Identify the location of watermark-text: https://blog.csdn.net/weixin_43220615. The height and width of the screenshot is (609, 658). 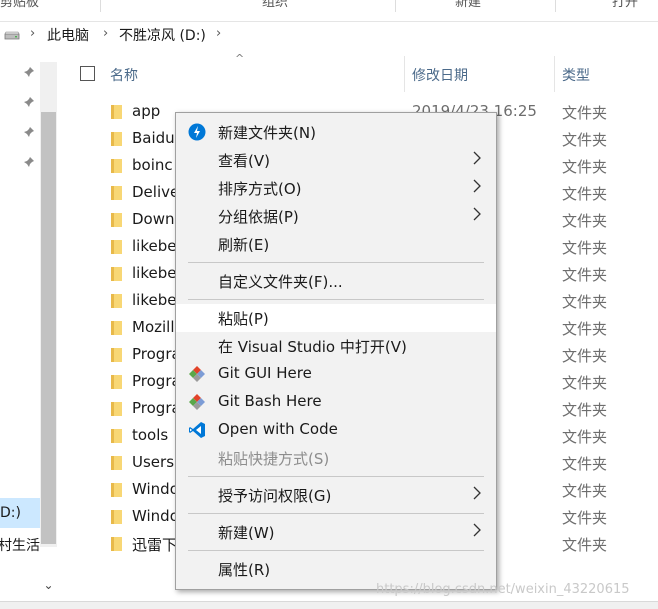
(503, 589).